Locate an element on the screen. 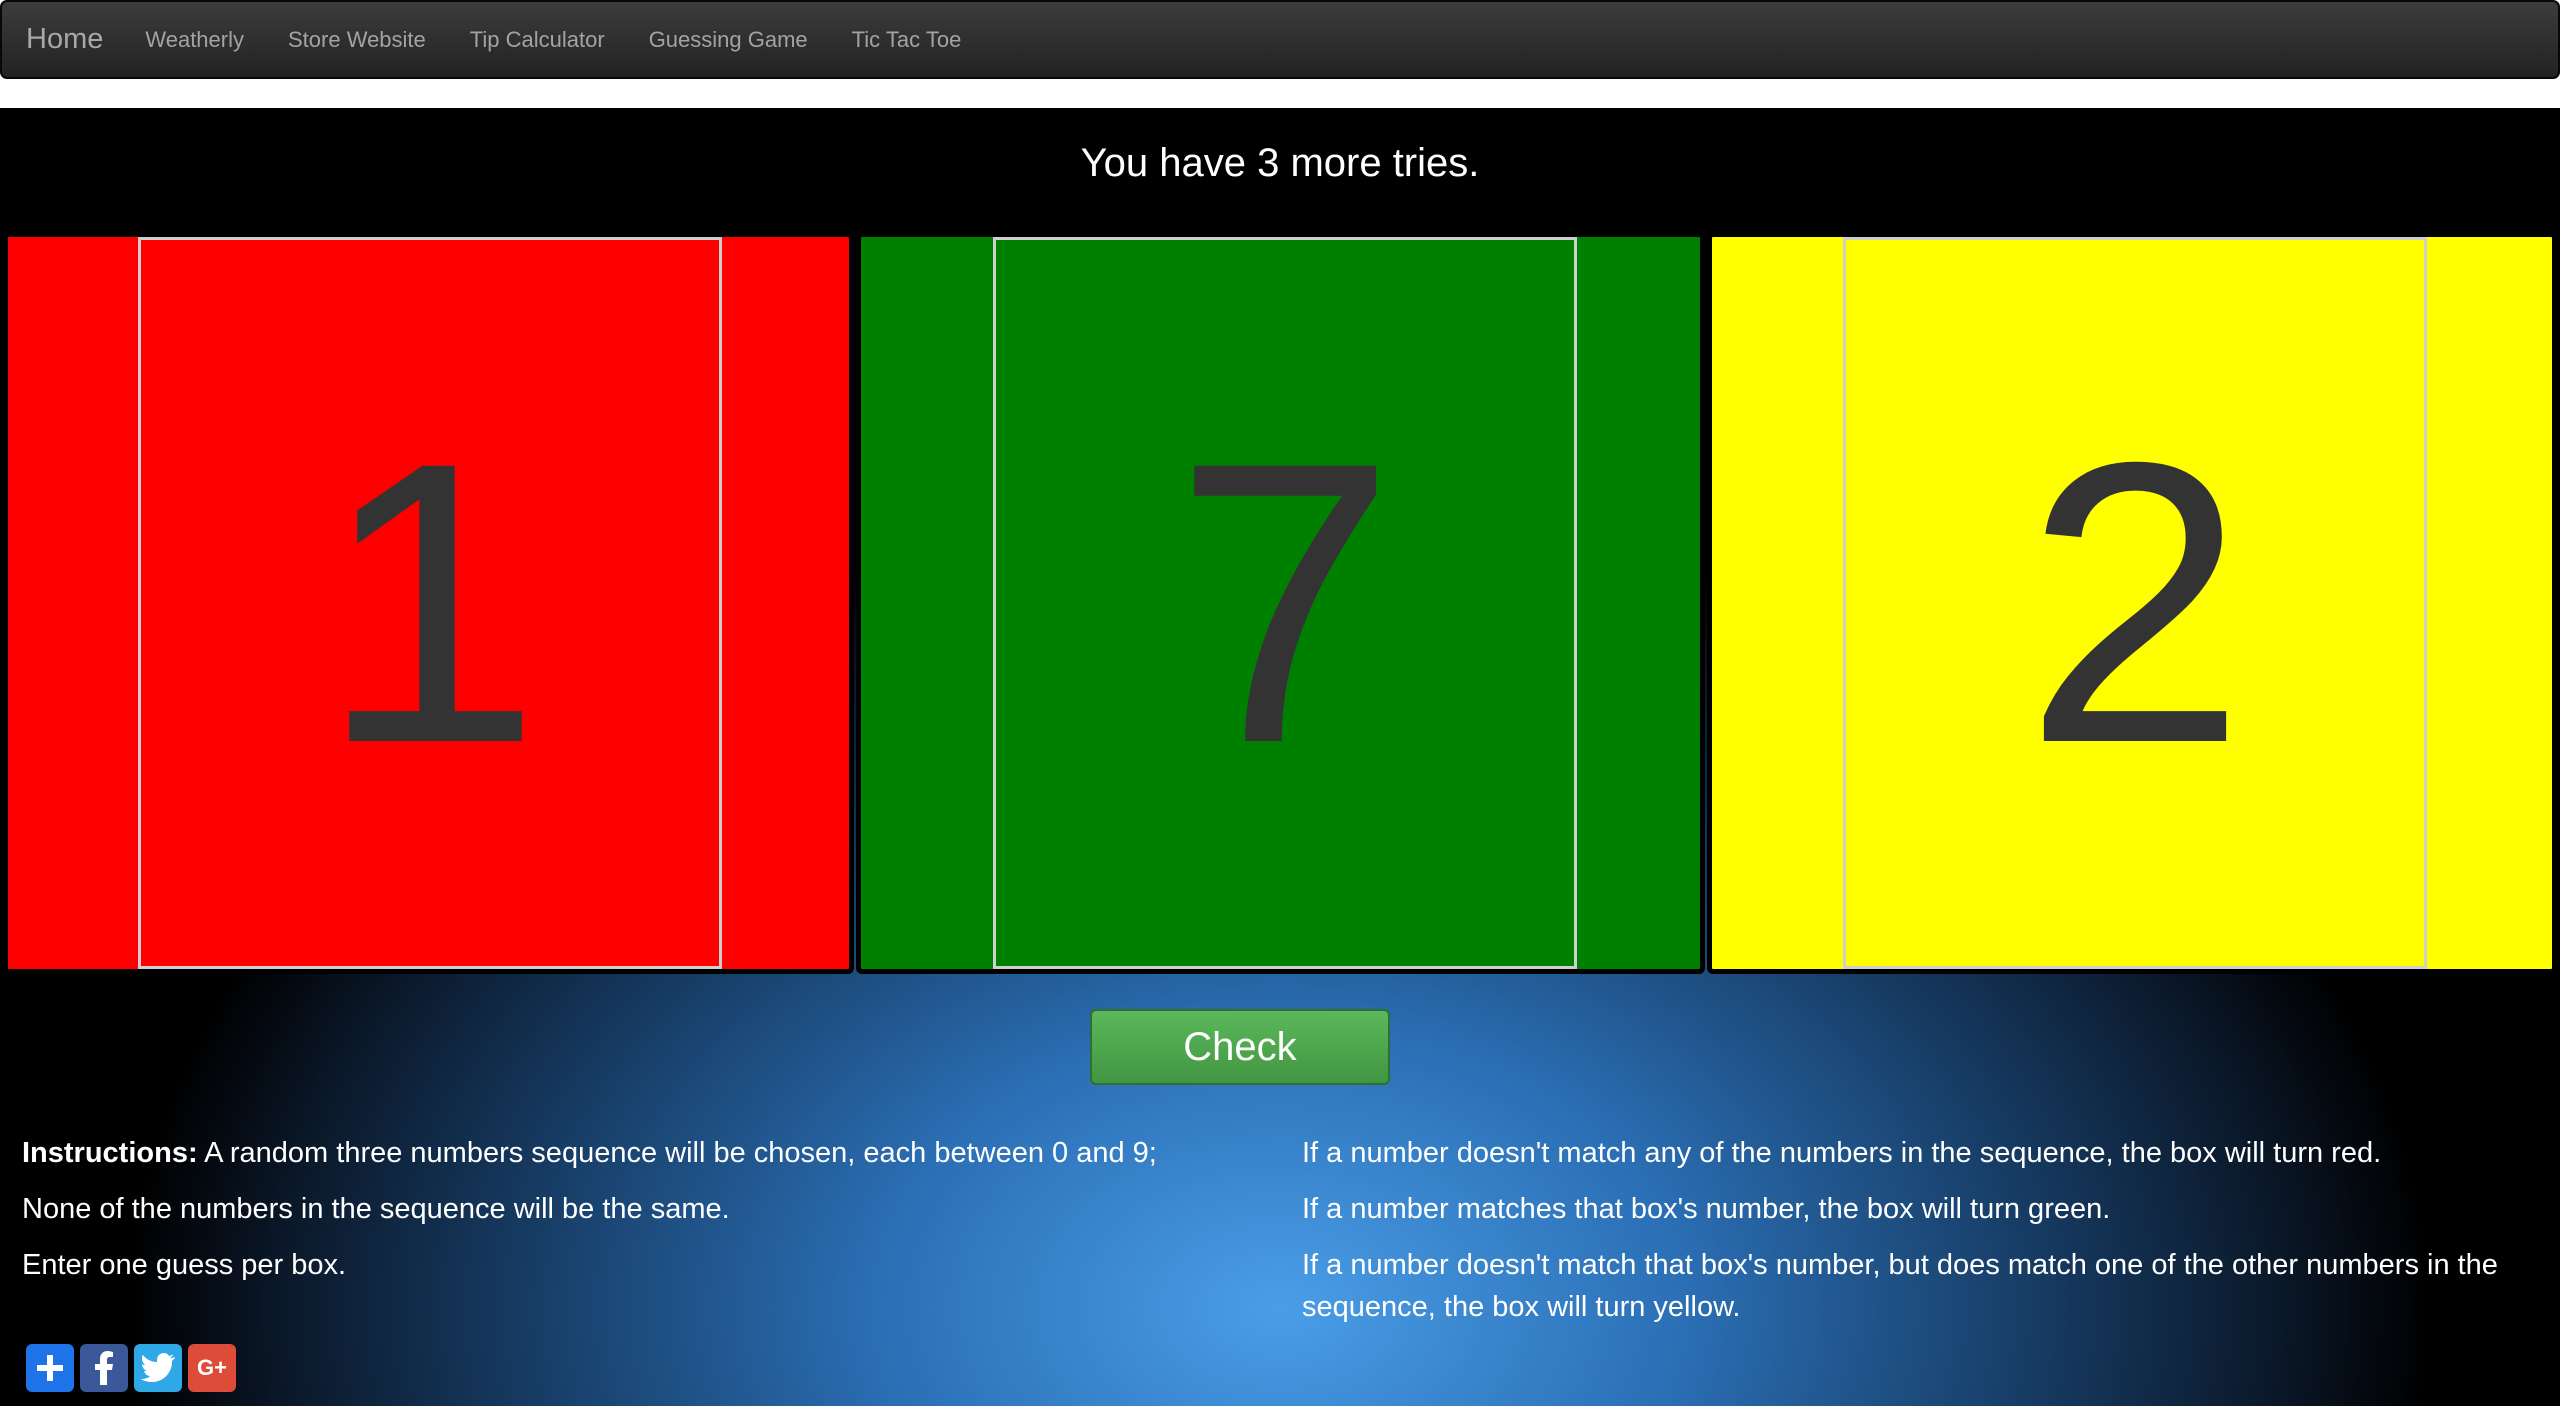  instructions-label: Instructions: is located at coordinates (110, 1153).